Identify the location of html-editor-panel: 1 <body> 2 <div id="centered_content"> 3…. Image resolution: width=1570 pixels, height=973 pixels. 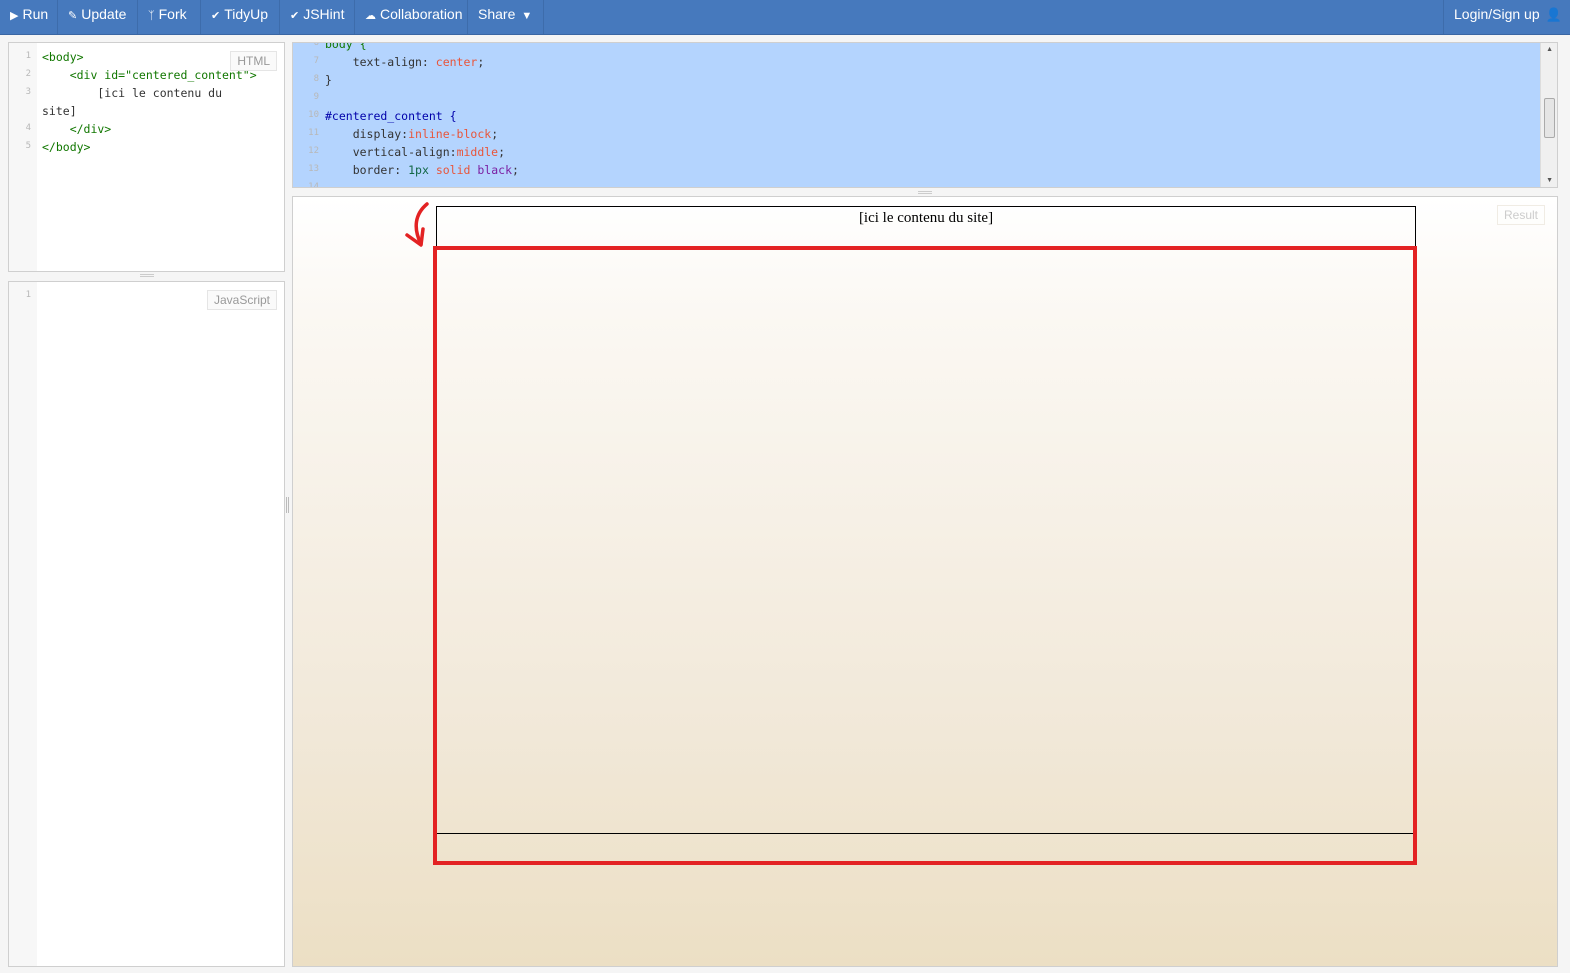
(146, 157).